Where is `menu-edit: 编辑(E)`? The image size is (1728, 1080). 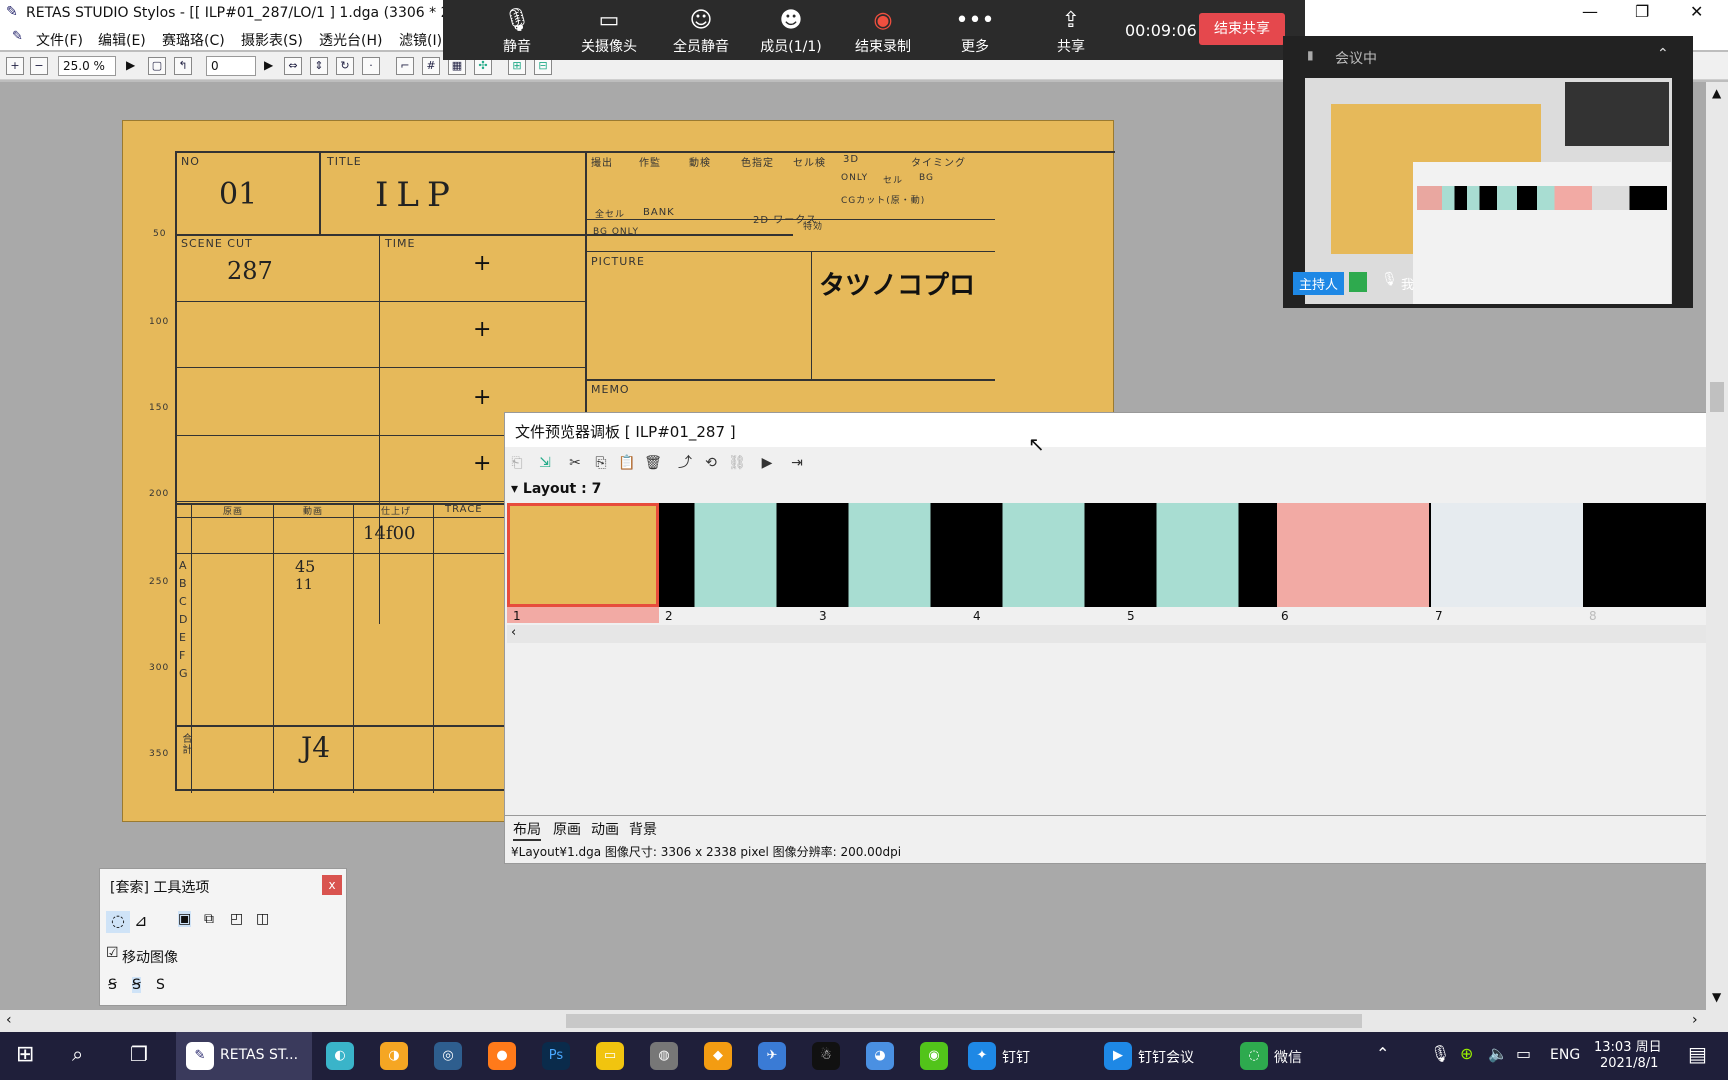 menu-edit: 编辑(E) is located at coordinates (122, 40).